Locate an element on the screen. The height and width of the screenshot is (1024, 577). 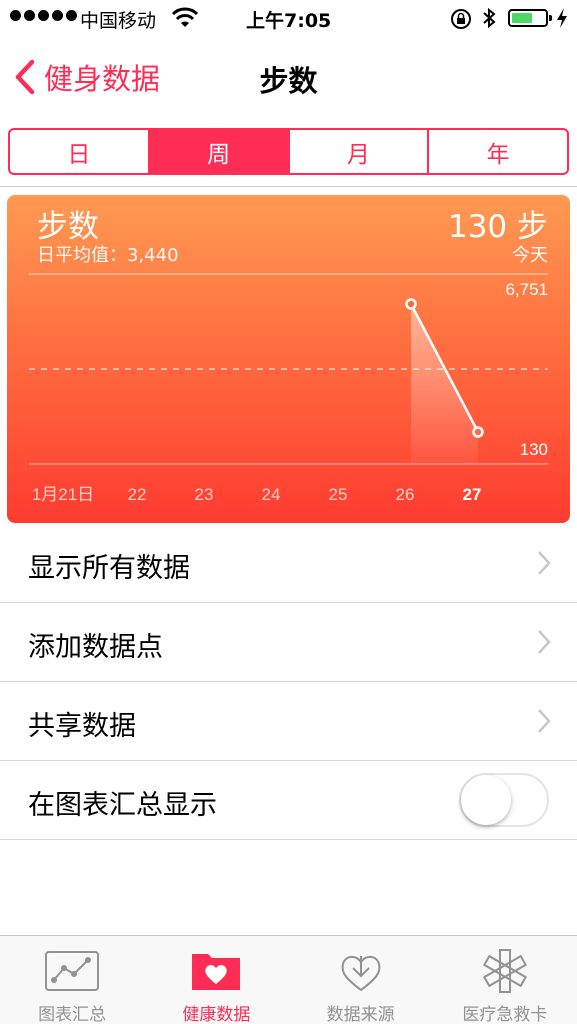
bluetooth-icon is located at coordinates (489, 18).